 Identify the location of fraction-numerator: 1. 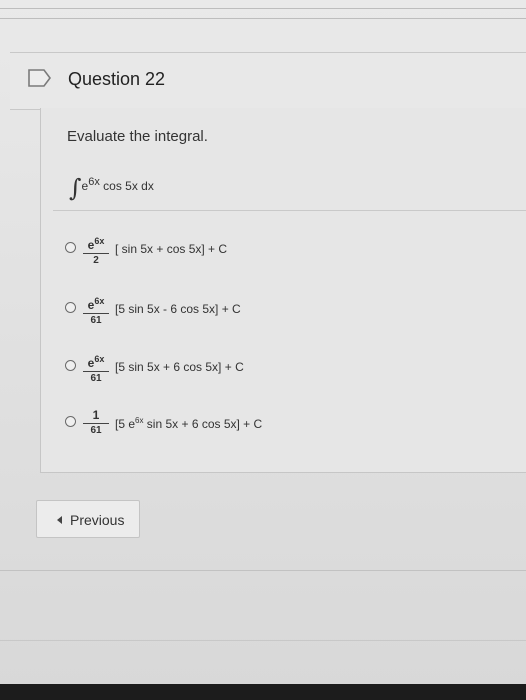
(96, 416).